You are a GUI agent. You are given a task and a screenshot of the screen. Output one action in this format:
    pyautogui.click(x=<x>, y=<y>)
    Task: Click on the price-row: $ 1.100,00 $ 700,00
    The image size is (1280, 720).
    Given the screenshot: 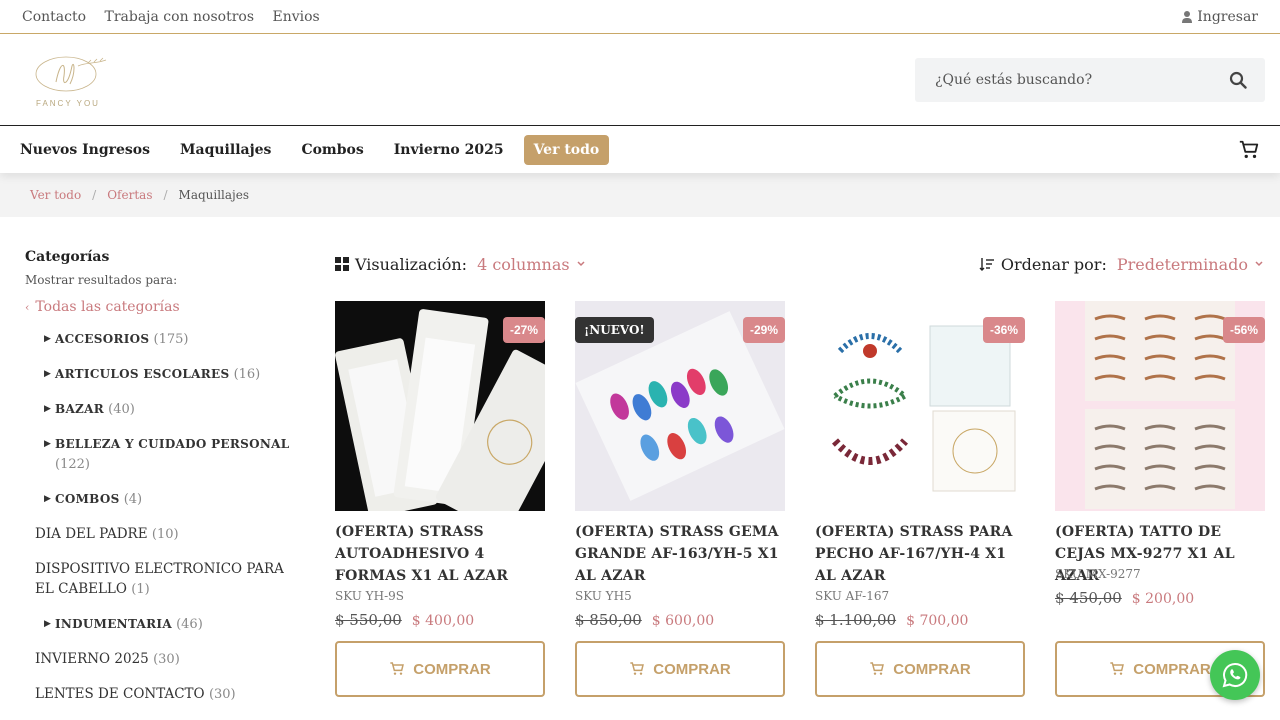 What is the action you would take?
    pyautogui.click(x=920, y=620)
    